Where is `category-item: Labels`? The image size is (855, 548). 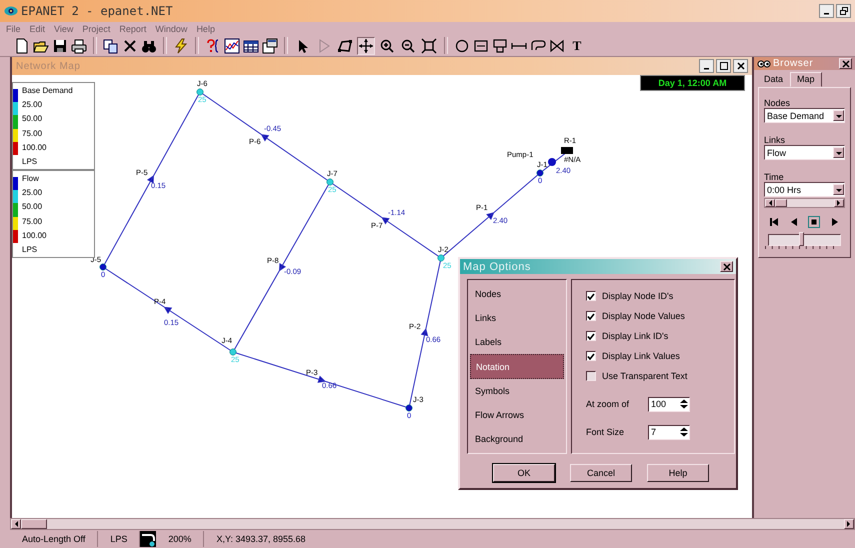
category-item: Labels is located at coordinates (517, 342).